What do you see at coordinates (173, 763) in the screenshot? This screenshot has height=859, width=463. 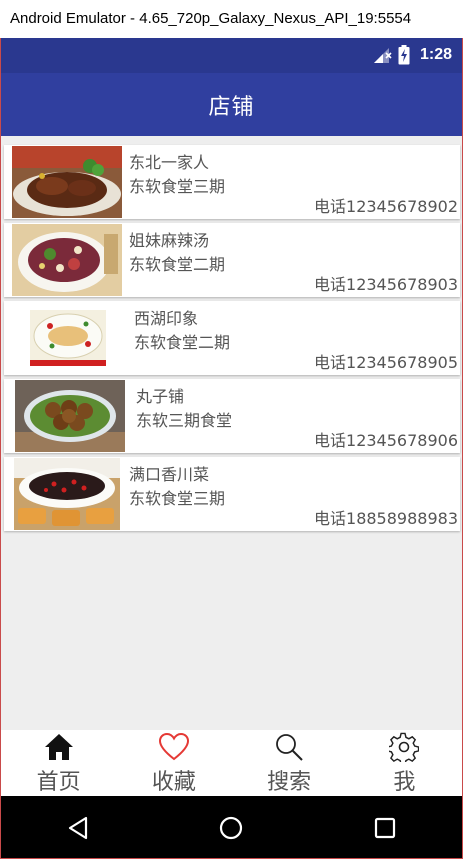 I see `nav-favorites: 收藏` at bounding box center [173, 763].